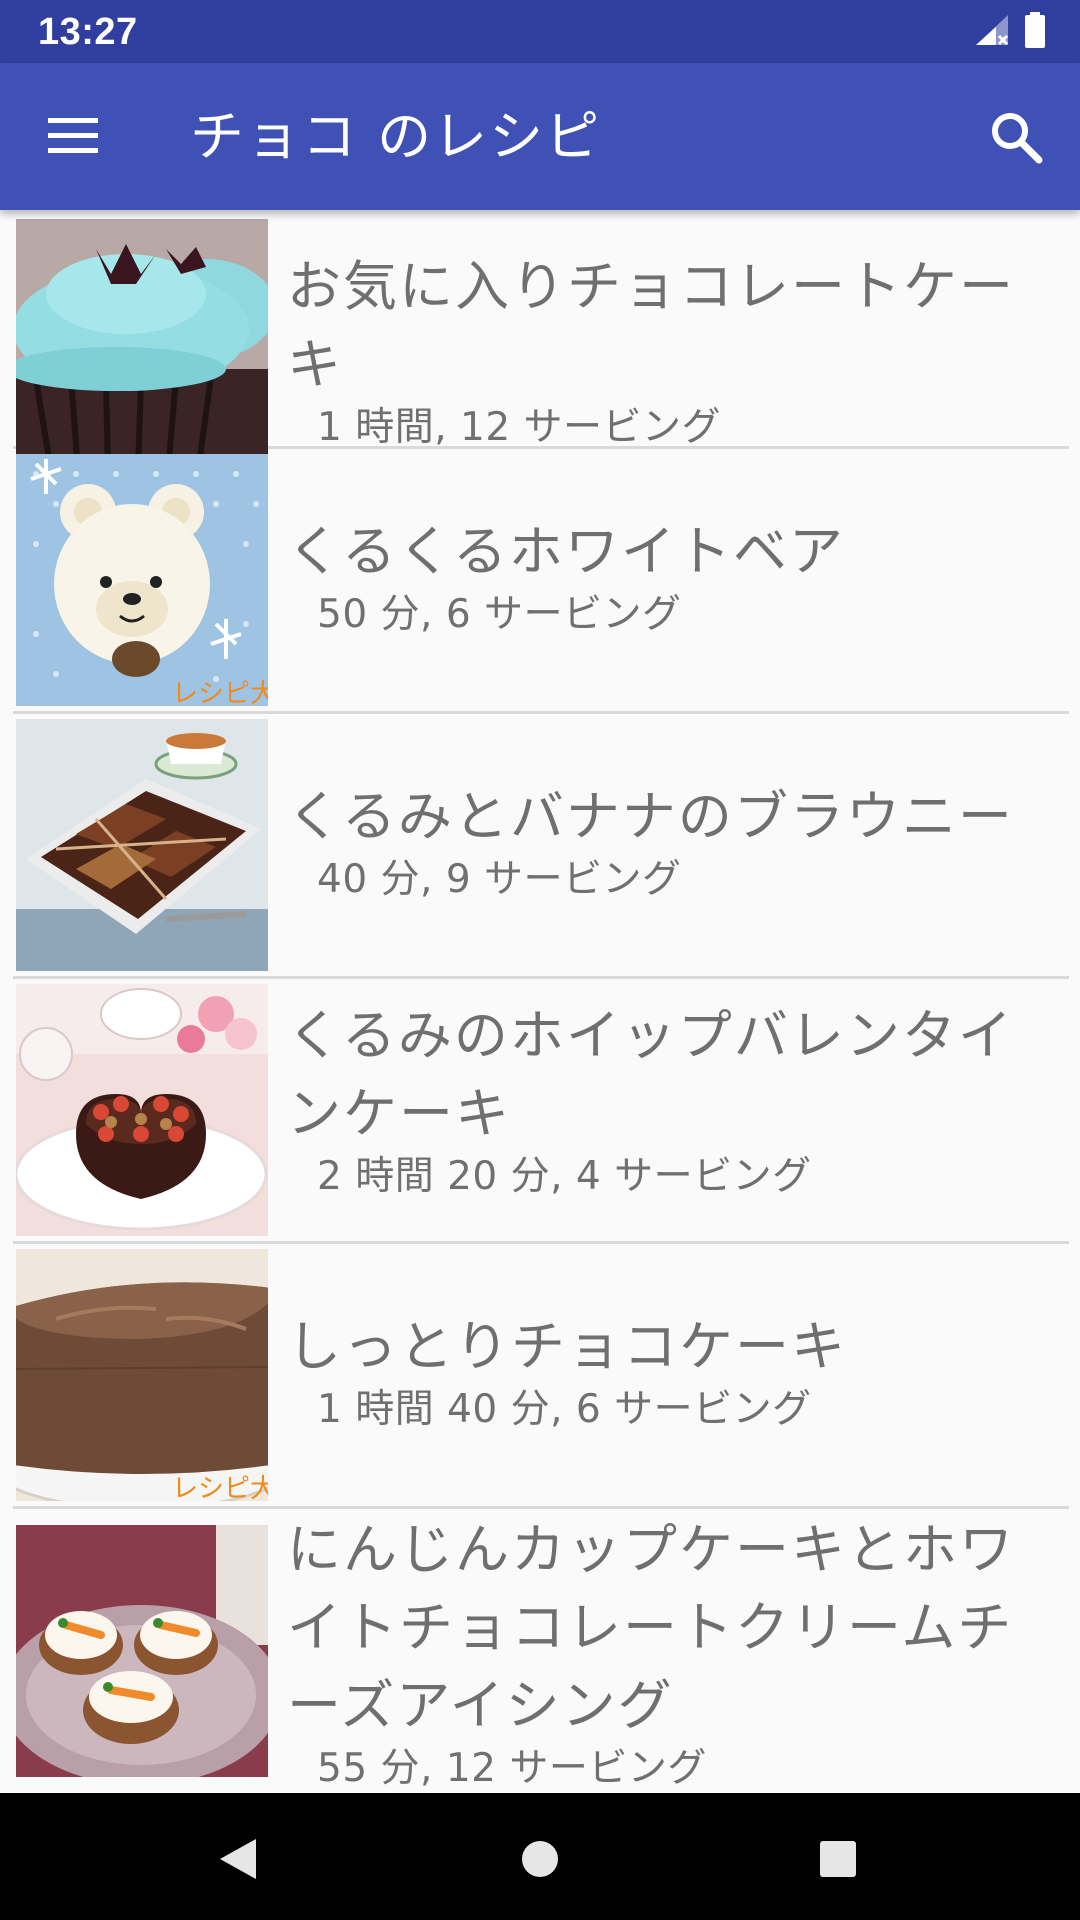 Image resolution: width=1080 pixels, height=1920 pixels. I want to click on recipe-text: くるみとバナナのブラウニー 40 分, 9 サービング, so click(668, 841).